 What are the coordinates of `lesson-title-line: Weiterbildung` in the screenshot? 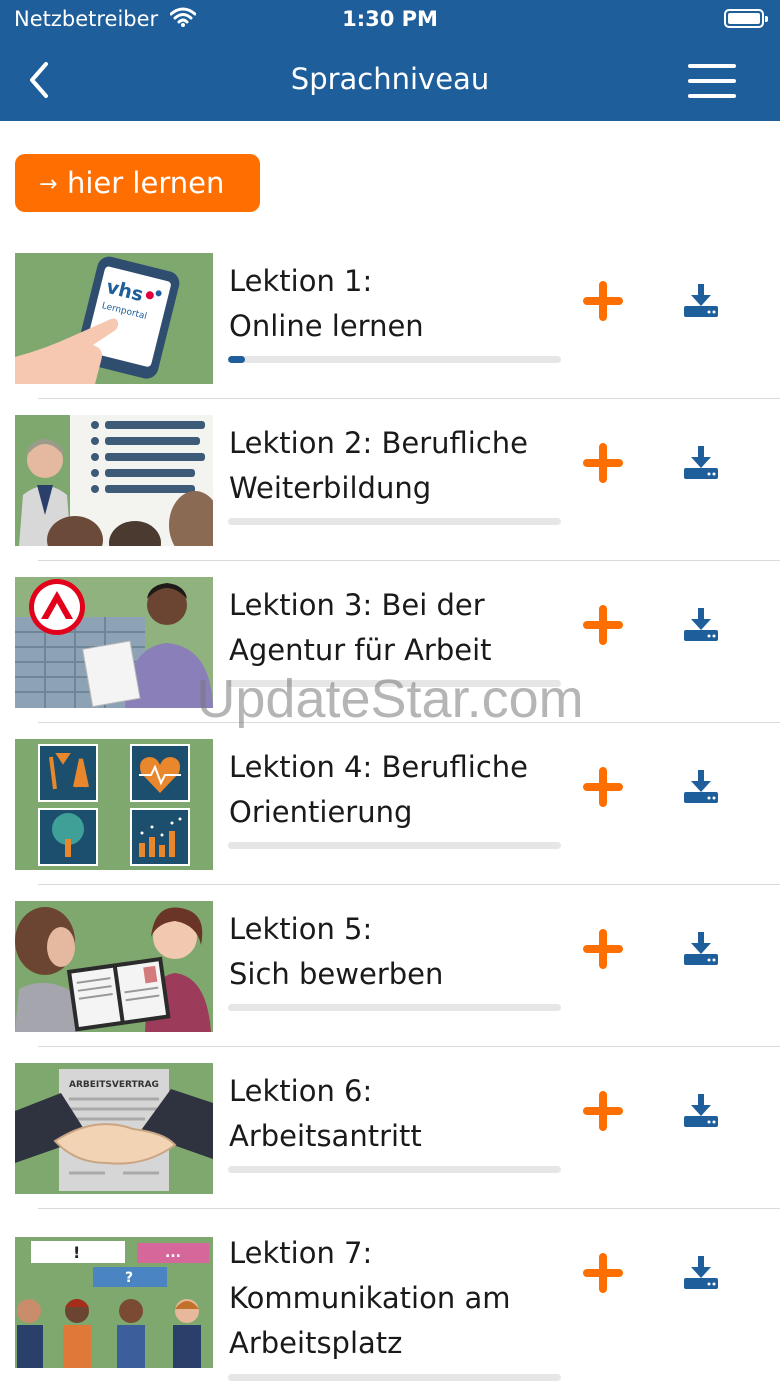 It's located at (330, 488).